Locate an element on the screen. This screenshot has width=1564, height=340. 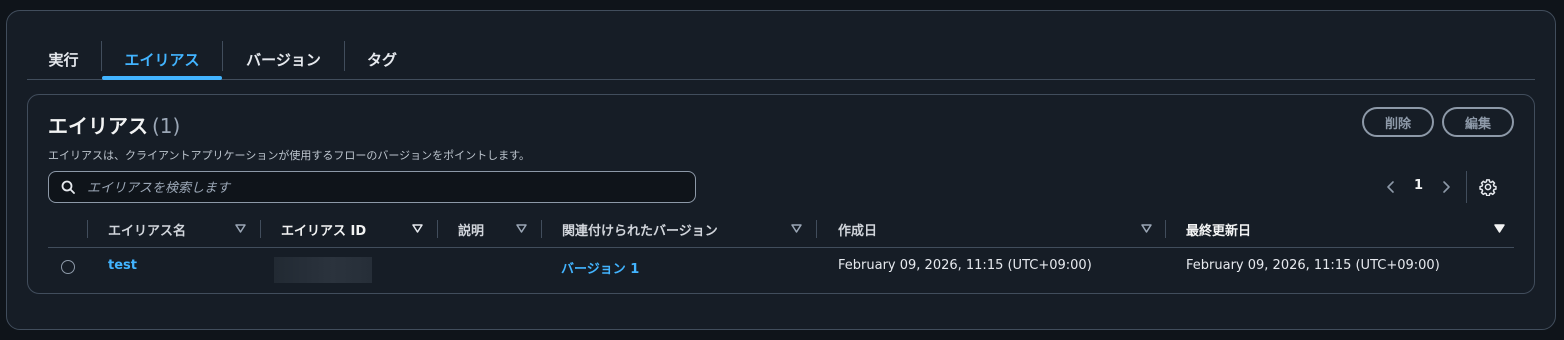
column-header-created: 作成日 is located at coordinates (857, 229).